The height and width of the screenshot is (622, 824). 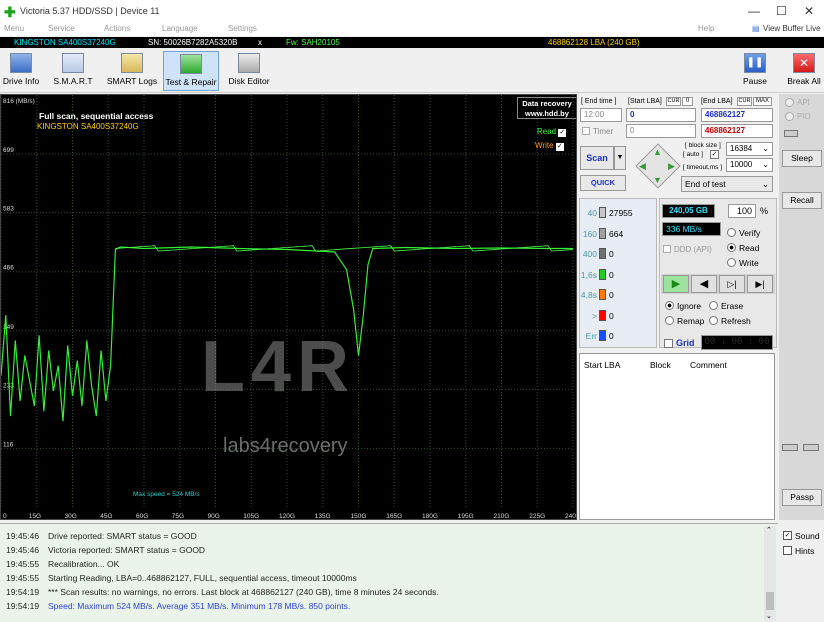 I want to click on auto-checkbox: ✓, so click(x=714, y=154).